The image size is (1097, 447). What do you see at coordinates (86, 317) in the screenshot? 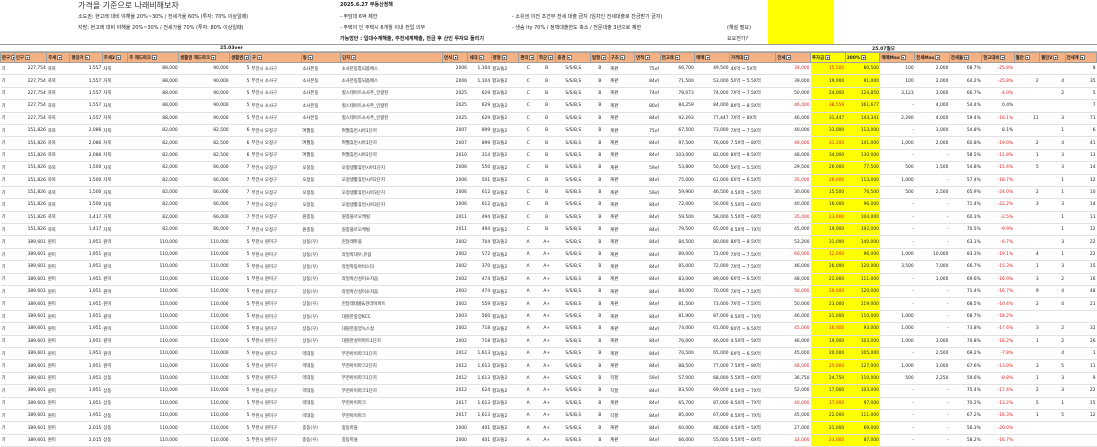
I see `table-cell: 1,951` at bounding box center [86, 317].